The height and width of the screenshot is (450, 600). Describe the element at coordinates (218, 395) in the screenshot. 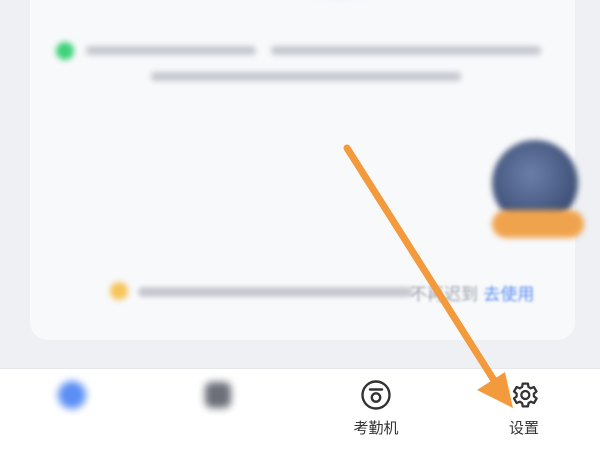

I see `app-icon` at that location.